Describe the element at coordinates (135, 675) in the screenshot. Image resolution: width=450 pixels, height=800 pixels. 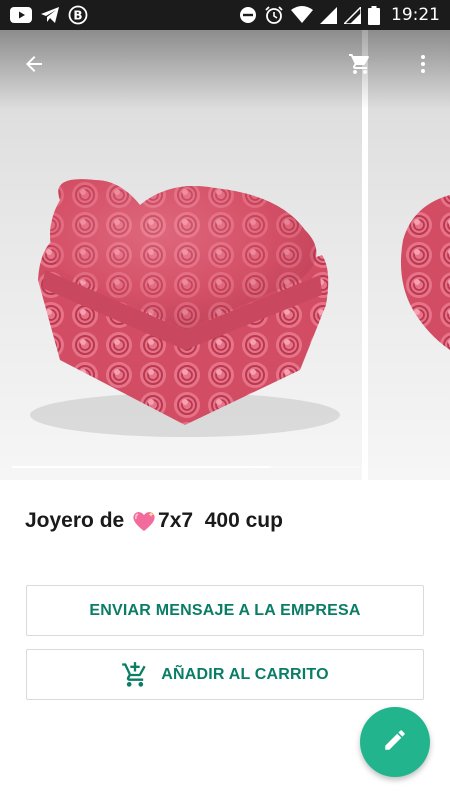
I see `add-shopping-cart-icon` at that location.